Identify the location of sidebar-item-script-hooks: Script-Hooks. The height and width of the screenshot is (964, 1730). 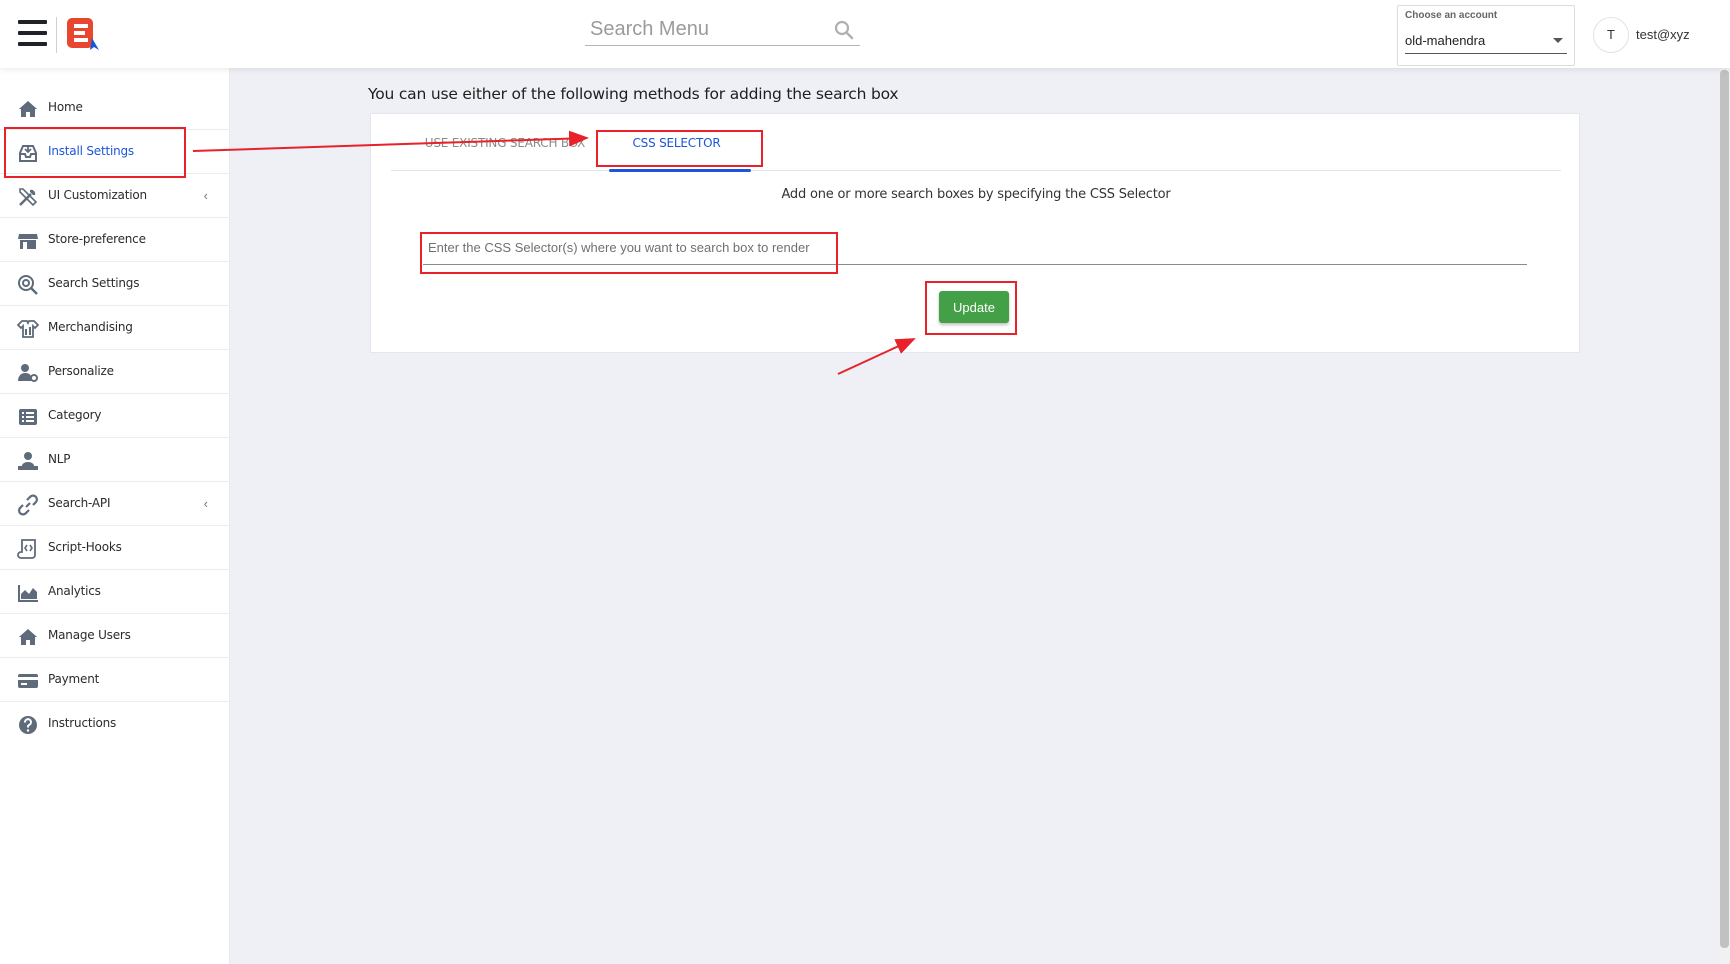
(115, 548).